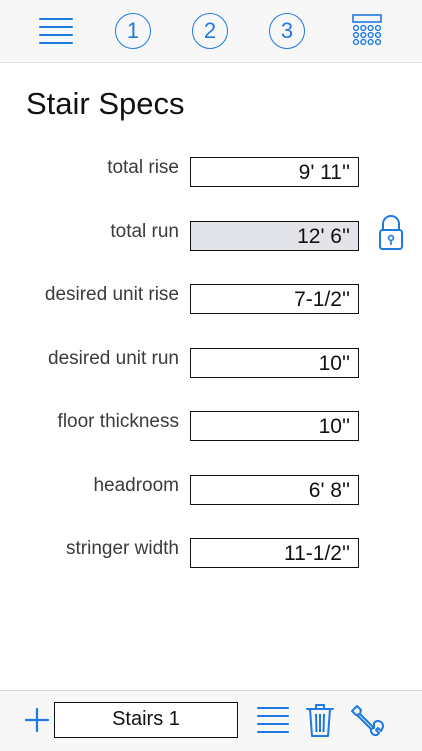 The width and height of the screenshot is (422, 751). I want to click on total-rise-input: 9' 11'', so click(274, 172).